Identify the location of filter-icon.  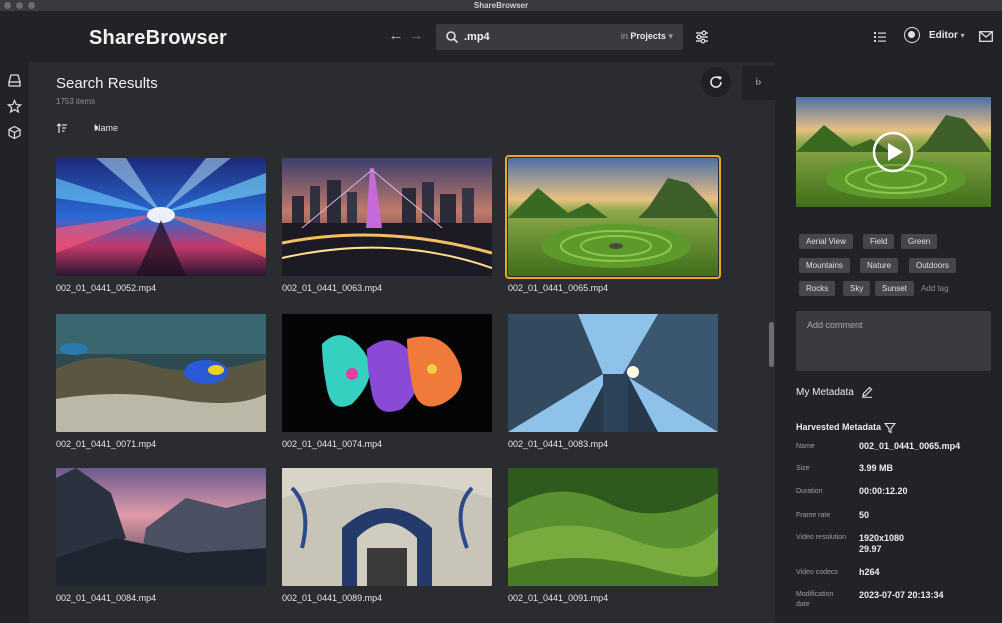
(890, 428).